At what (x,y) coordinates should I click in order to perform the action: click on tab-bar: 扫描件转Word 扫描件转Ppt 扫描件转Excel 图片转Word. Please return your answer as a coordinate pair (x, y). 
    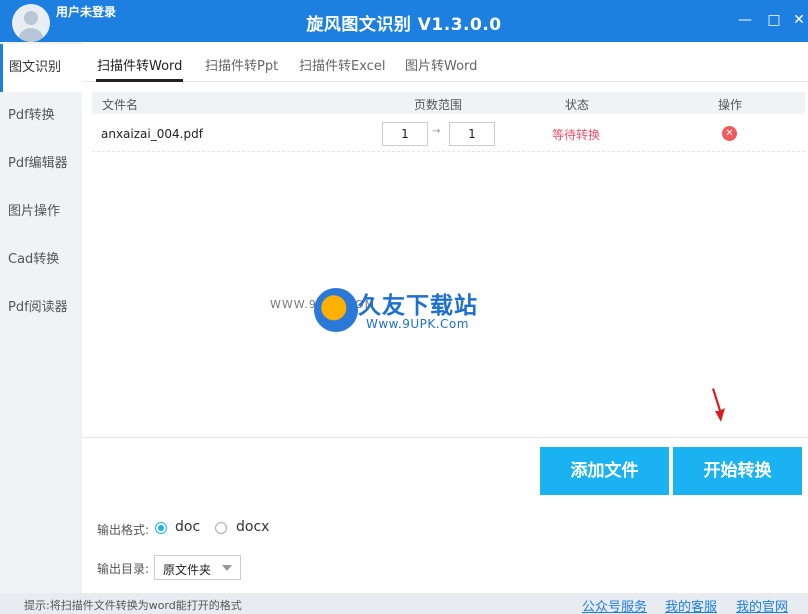
    Looking at the image, I should click on (445, 62).